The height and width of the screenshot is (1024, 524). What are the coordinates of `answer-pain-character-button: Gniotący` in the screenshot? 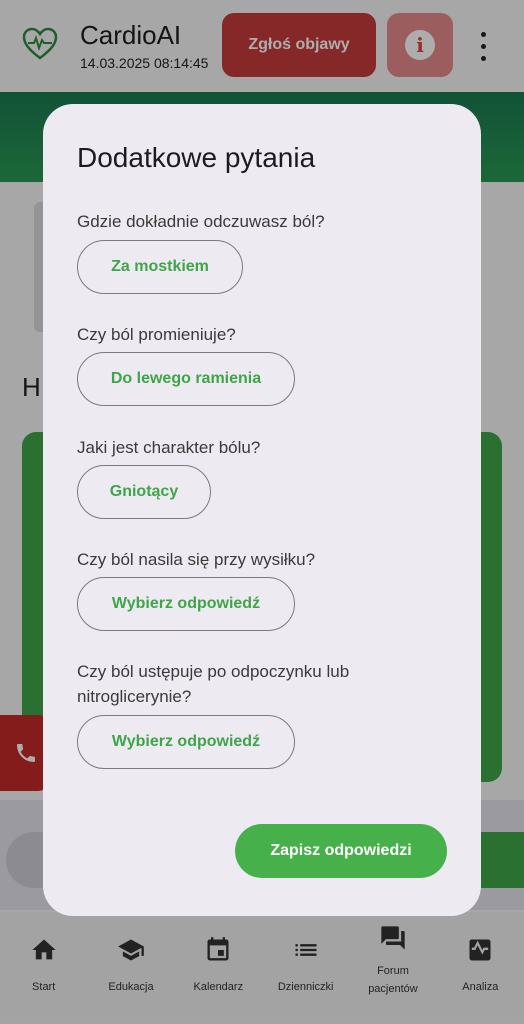 It's located at (144, 492).